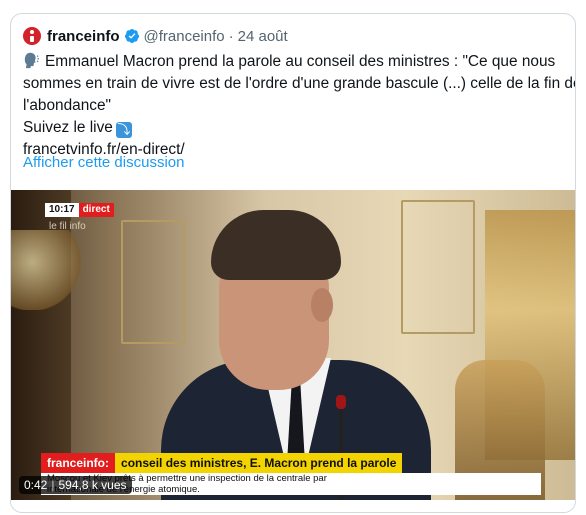 The image size is (586, 515). I want to click on microphone-head, so click(341, 402).